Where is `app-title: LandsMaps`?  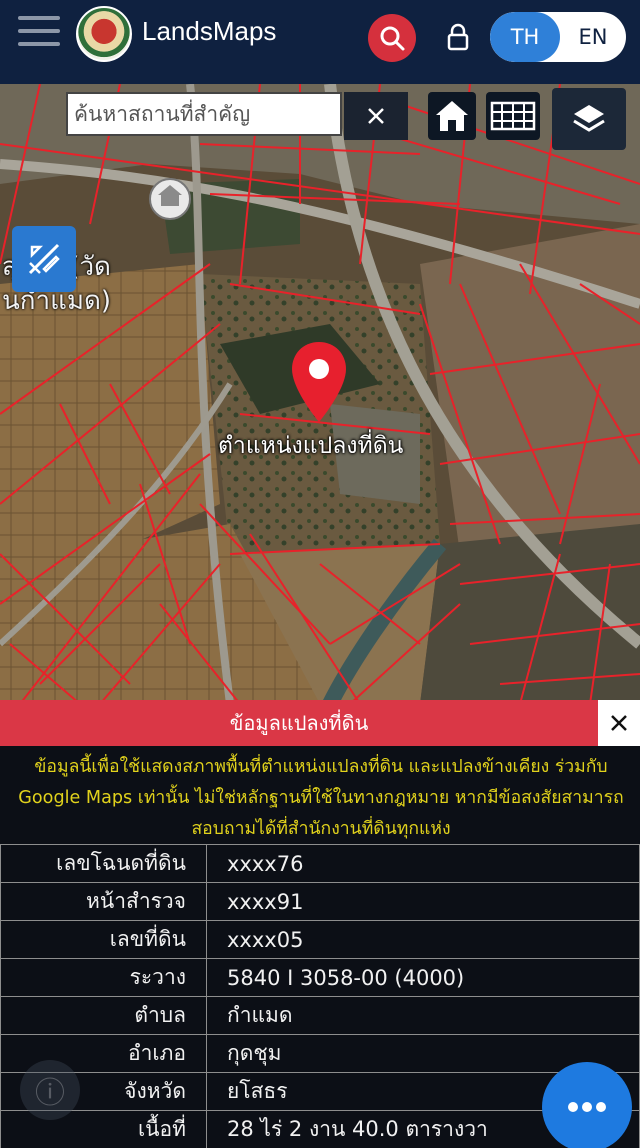 app-title: LandsMaps is located at coordinates (209, 31).